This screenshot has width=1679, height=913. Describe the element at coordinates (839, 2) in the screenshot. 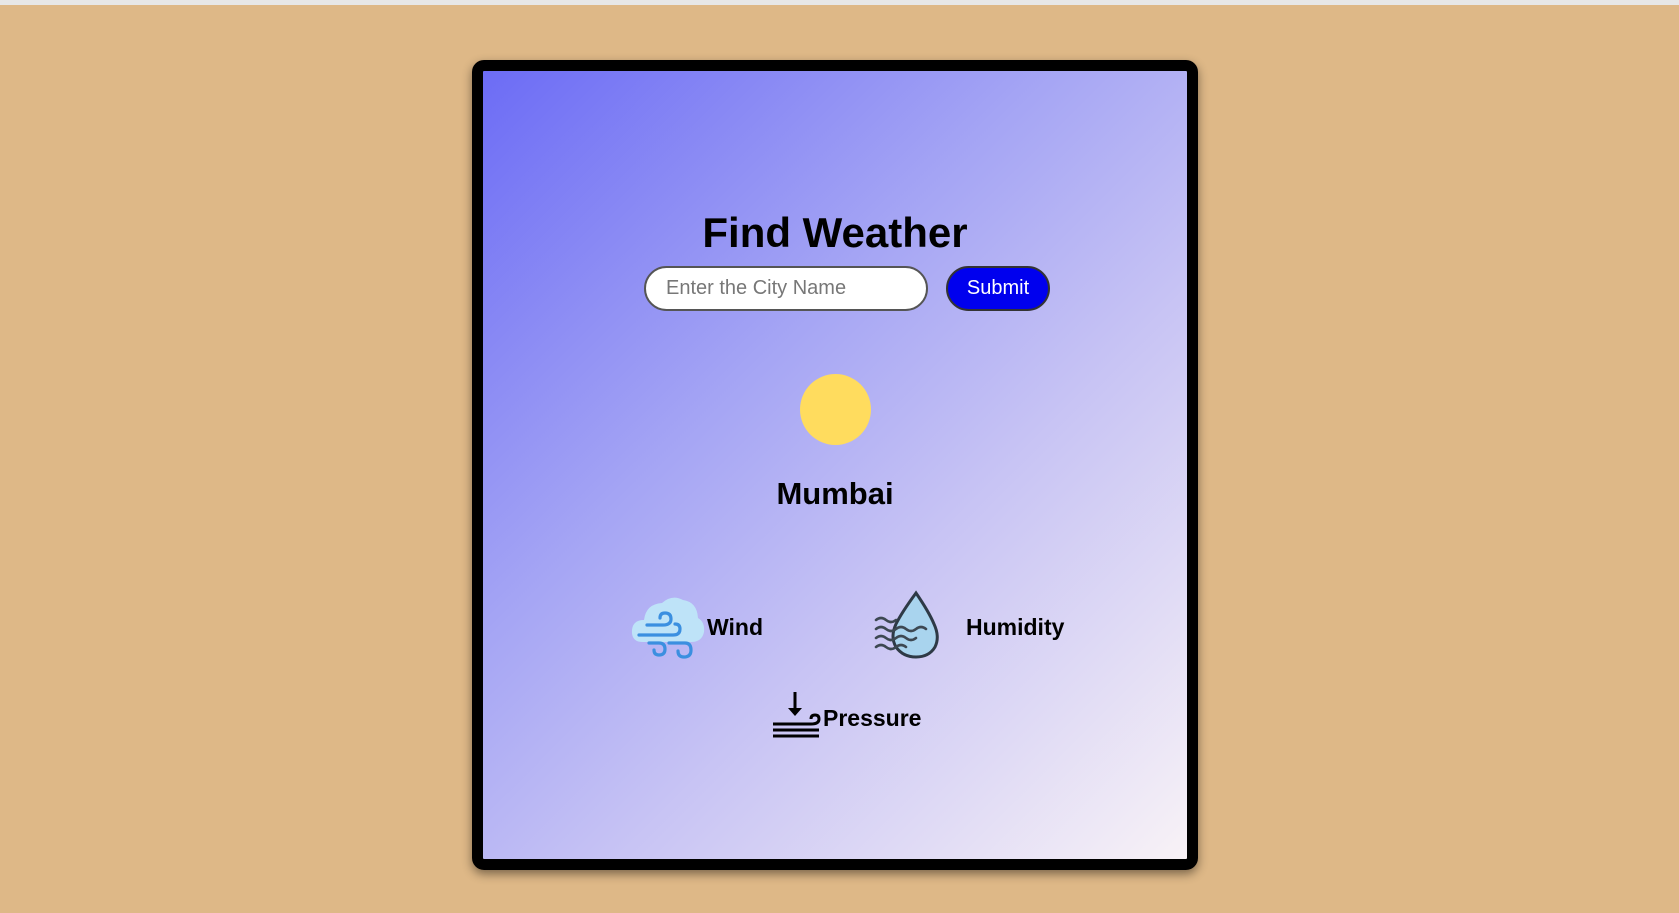

I see `top-edge-line` at that location.